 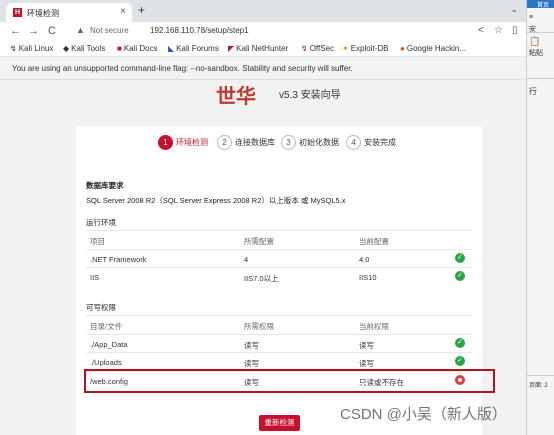 What do you see at coordinates (141, 10) in the screenshot?
I see `new-tab-button: +` at bounding box center [141, 10].